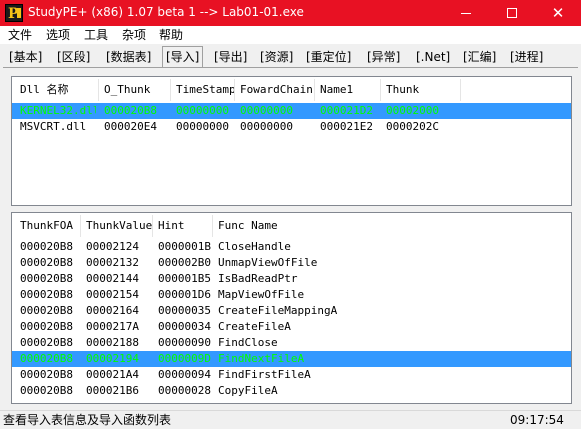  I want to click on studype-app-icon: P, so click(14, 13).